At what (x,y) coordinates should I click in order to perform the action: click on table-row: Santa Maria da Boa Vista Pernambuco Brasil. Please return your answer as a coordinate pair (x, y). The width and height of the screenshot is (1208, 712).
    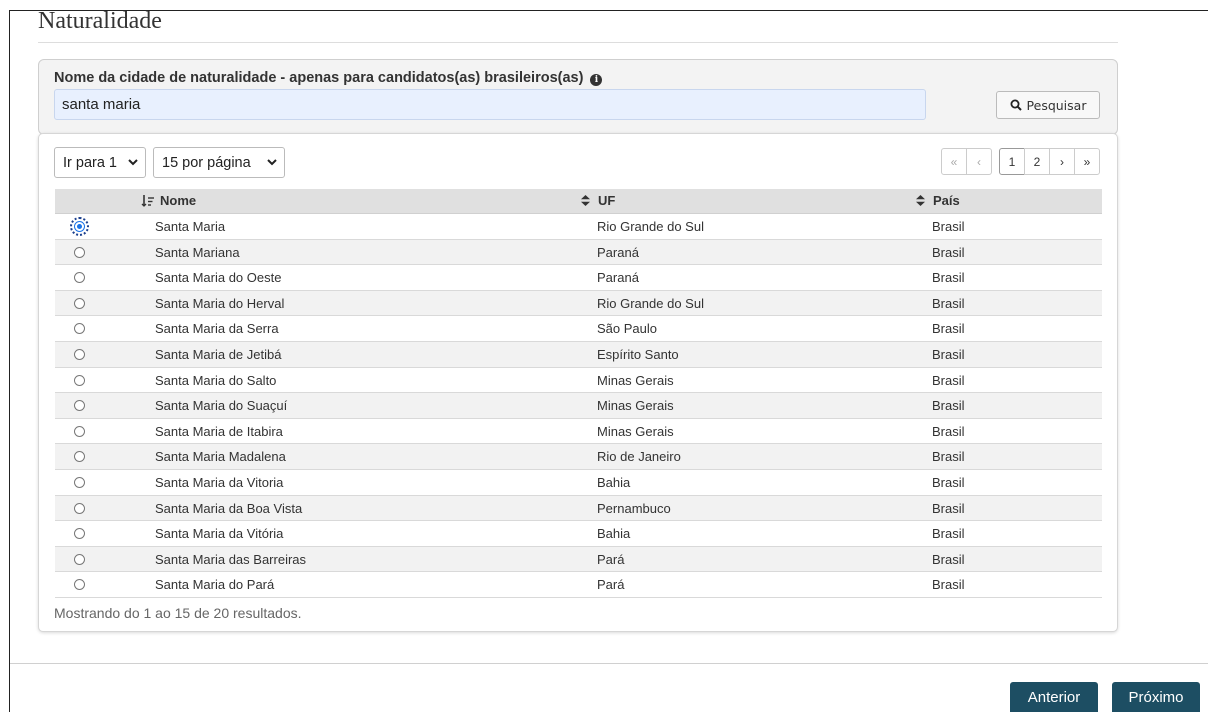
    Looking at the image, I should click on (578, 508).